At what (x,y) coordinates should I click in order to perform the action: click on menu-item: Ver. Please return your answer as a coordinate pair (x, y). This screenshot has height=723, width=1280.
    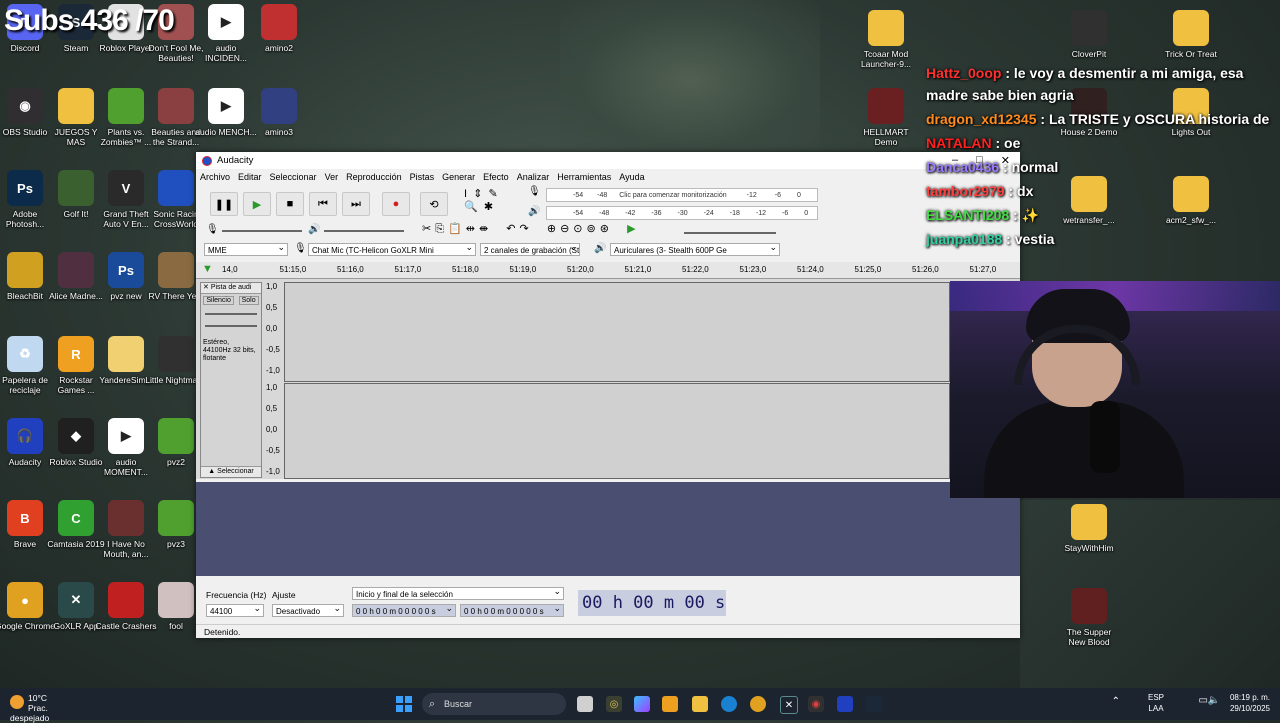
    Looking at the image, I should click on (332, 177).